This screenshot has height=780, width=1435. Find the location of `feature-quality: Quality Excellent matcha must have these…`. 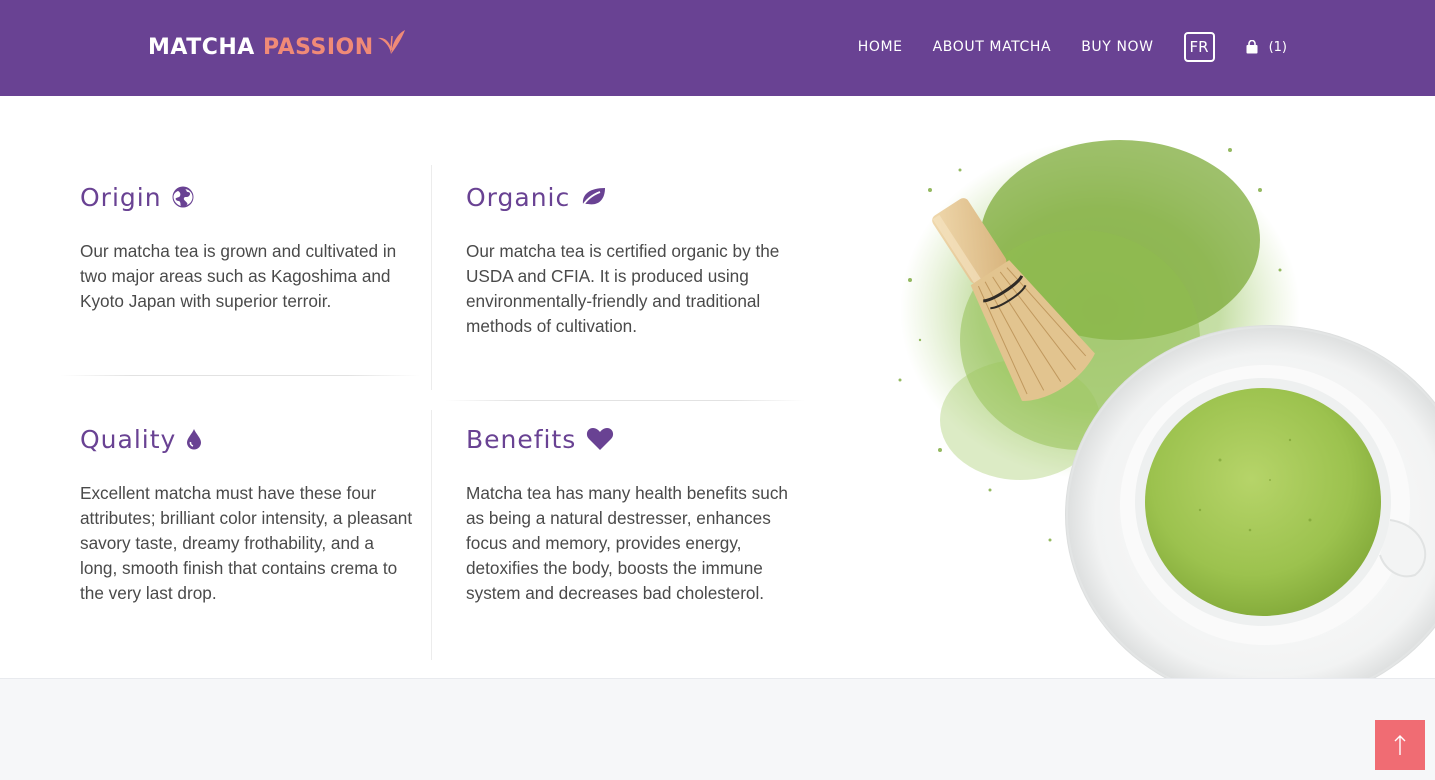

feature-quality: Quality Excellent matcha must have these… is located at coordinates (247, 514).